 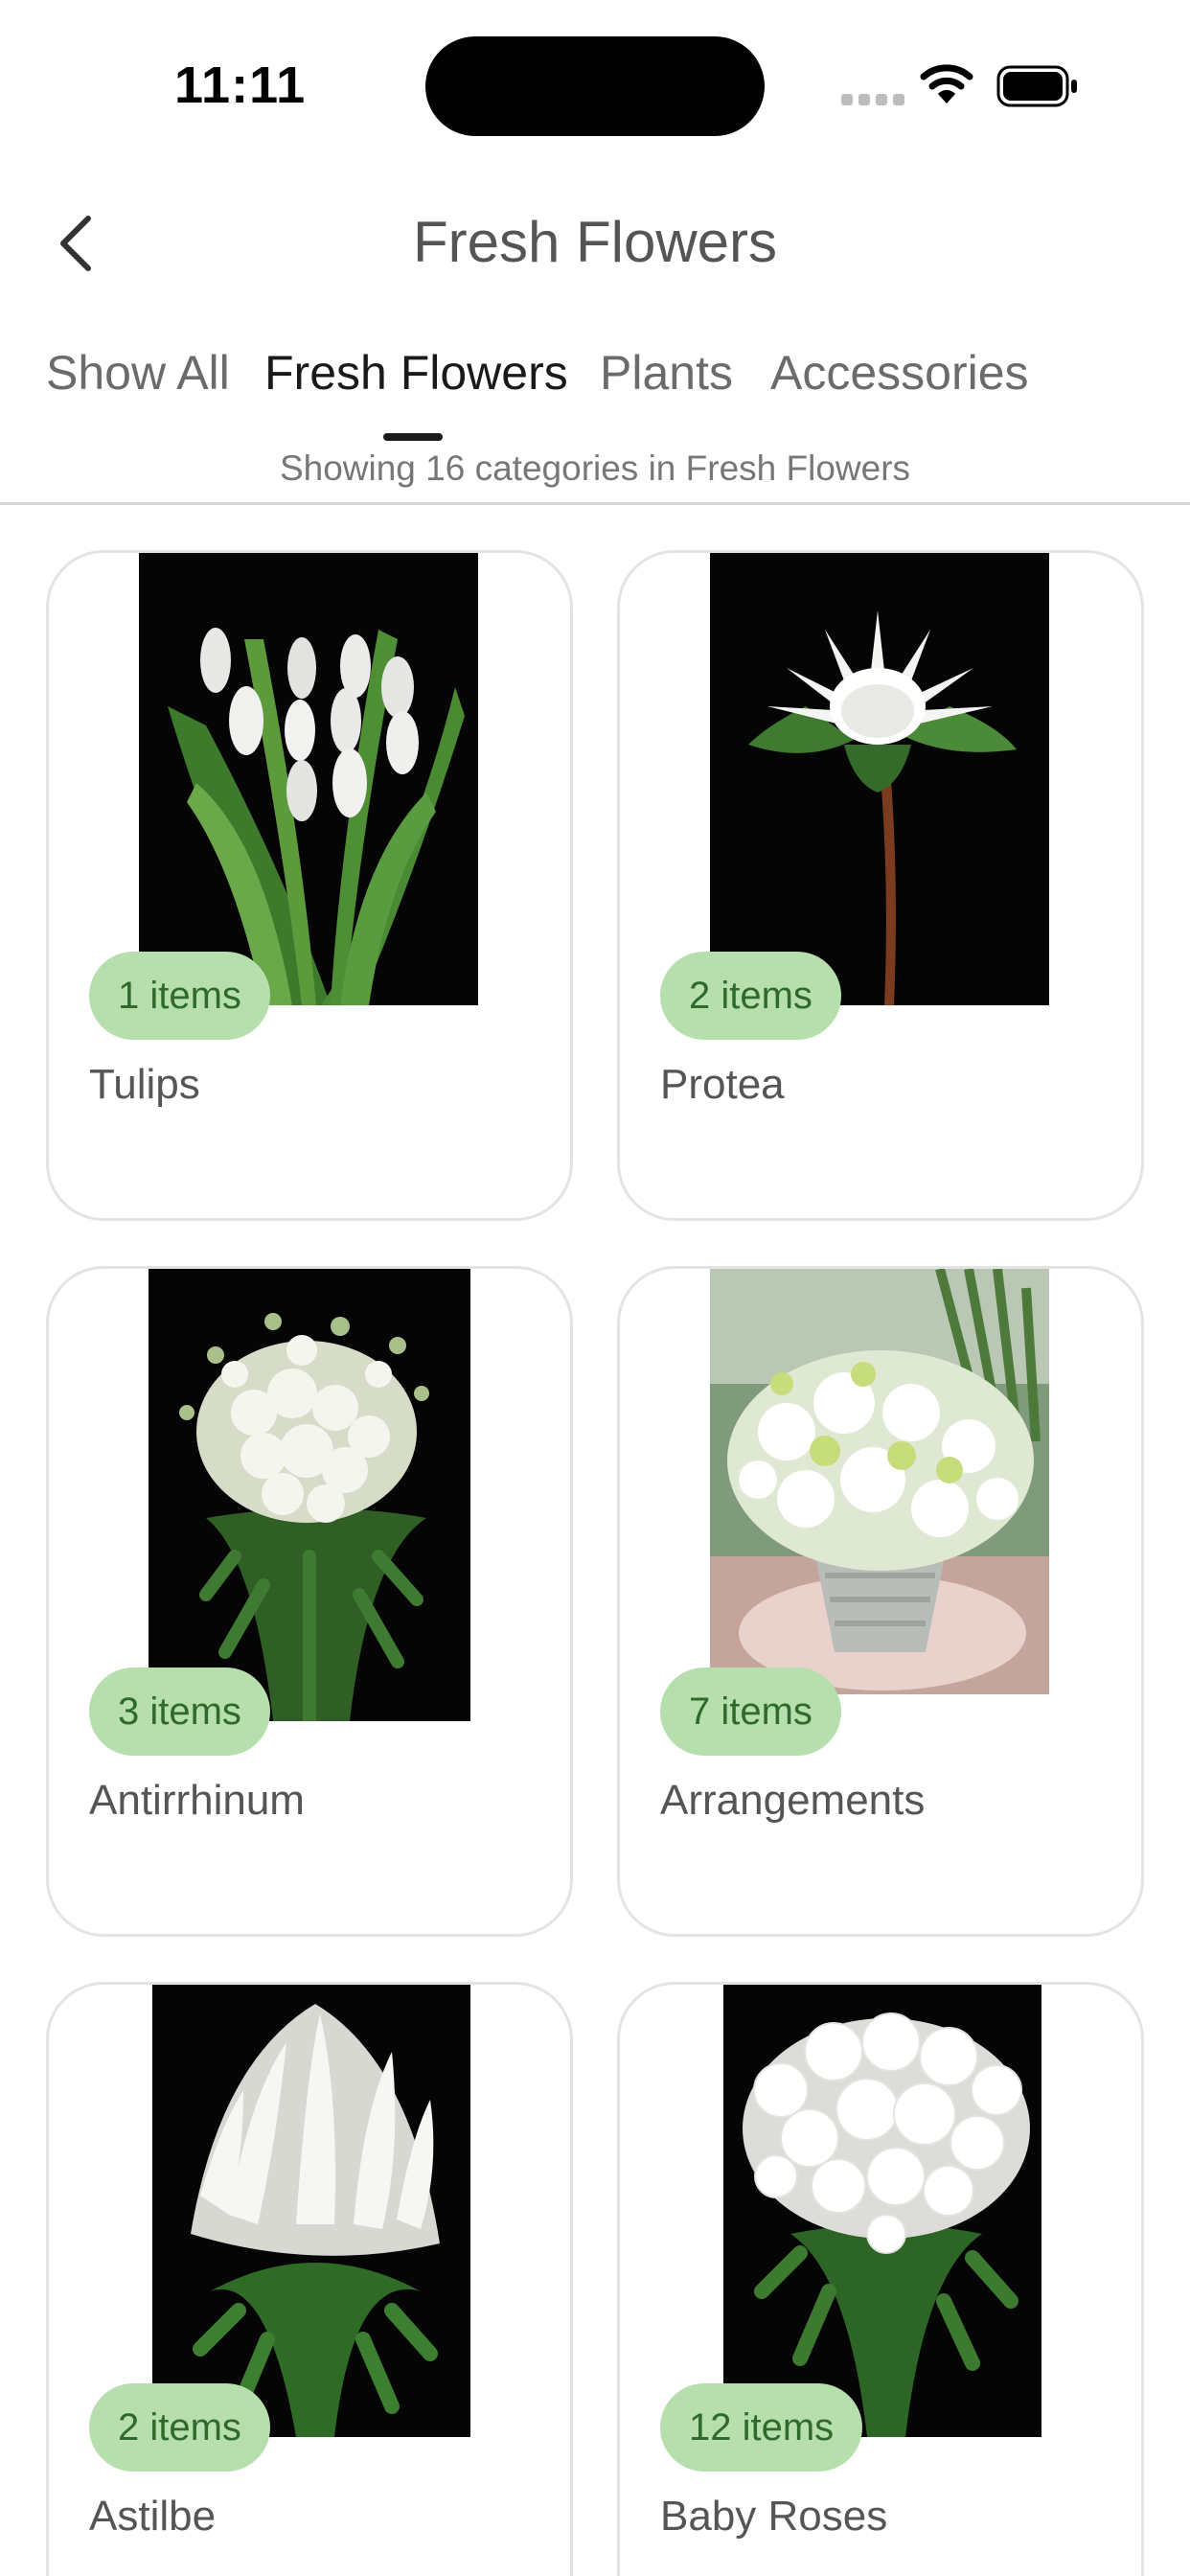 What do you see at coordinates (762, 2427) in the screenshot?
I see `item-count-badge: 12 items` at bounding box center [762, 2427].